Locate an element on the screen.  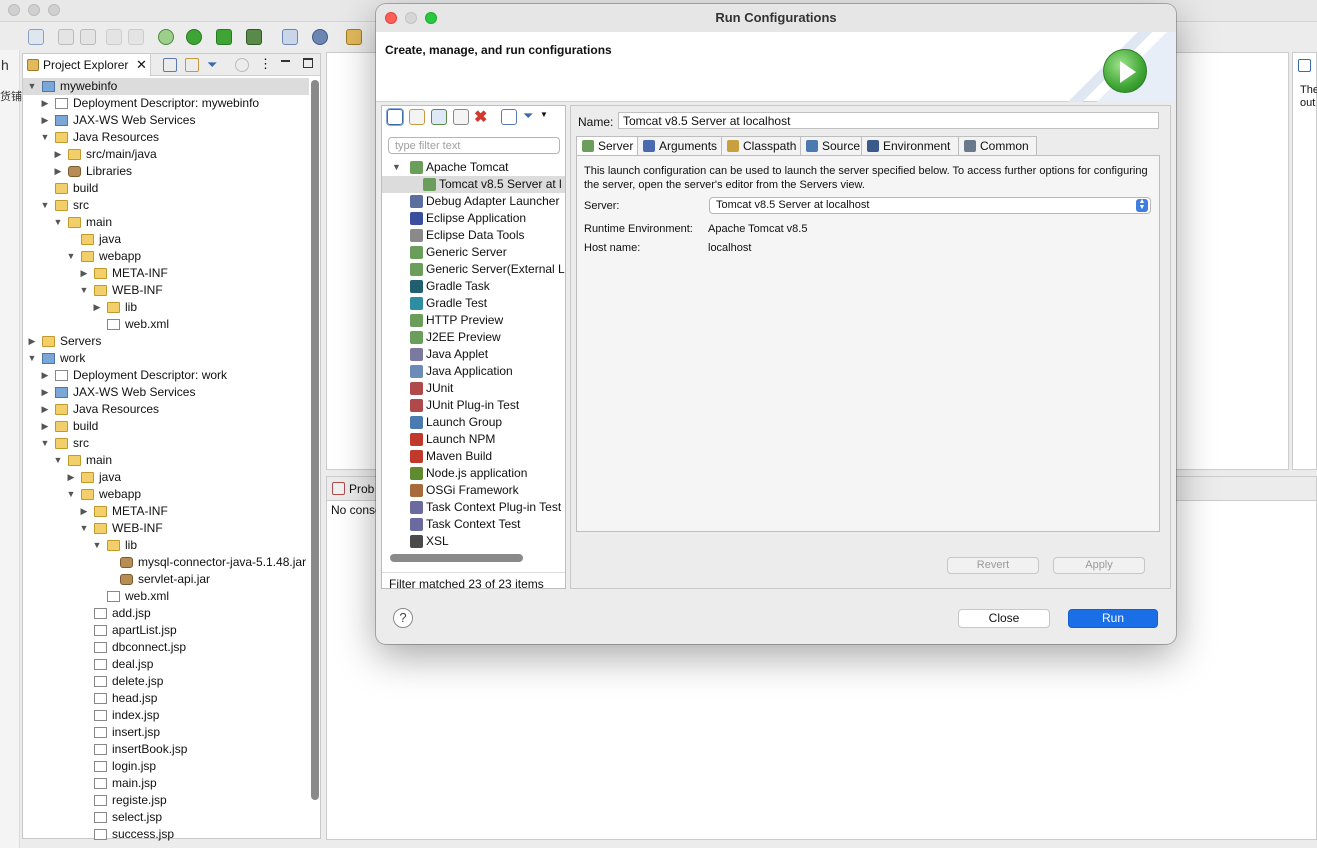
new-configuration-icon is located at coordinates (395, 117).